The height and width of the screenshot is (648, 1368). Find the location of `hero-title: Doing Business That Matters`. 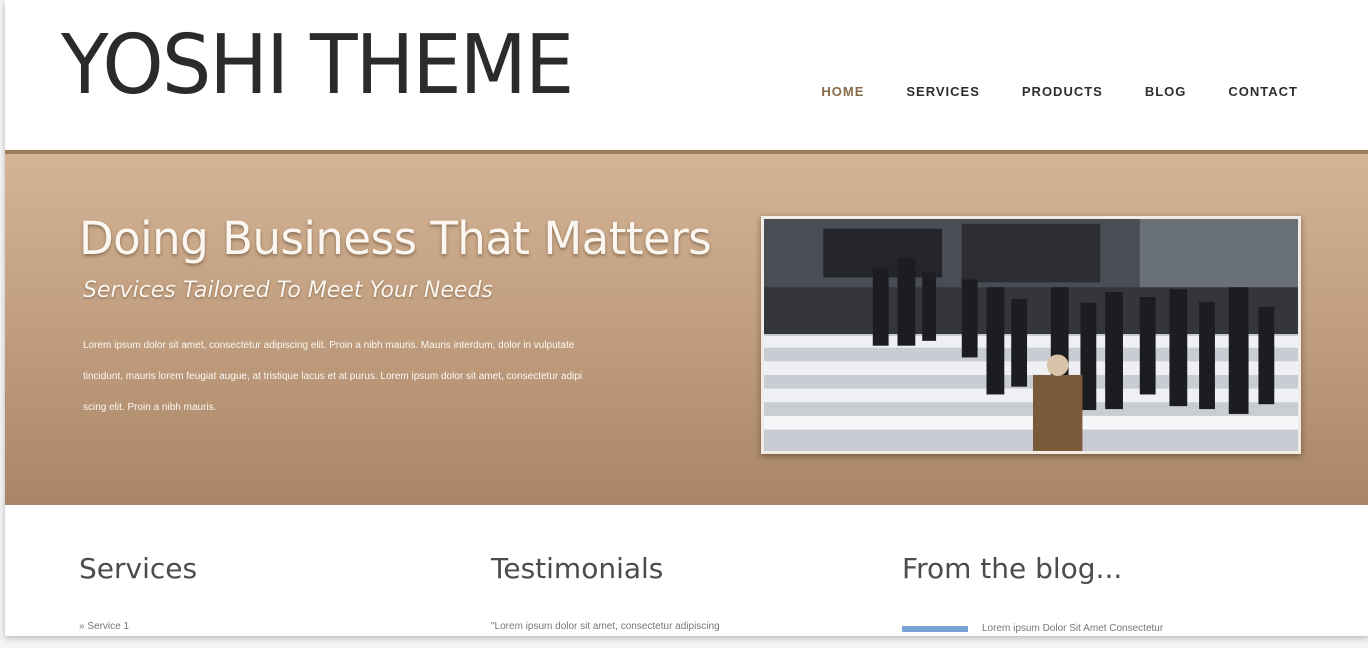

hero-title: Doing Business That Matters is located at coordinates (395, 238).